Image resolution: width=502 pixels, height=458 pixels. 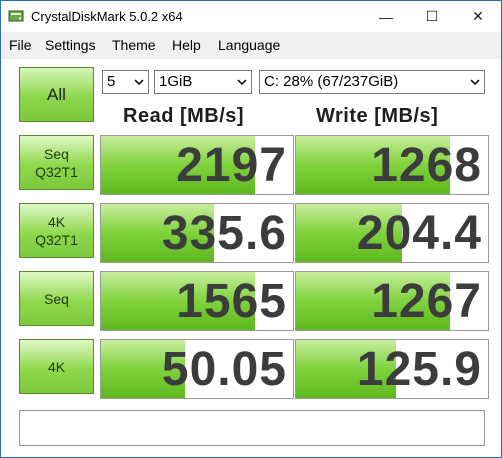 I want to click on menu-language: Language, so click(x=249, y=45).